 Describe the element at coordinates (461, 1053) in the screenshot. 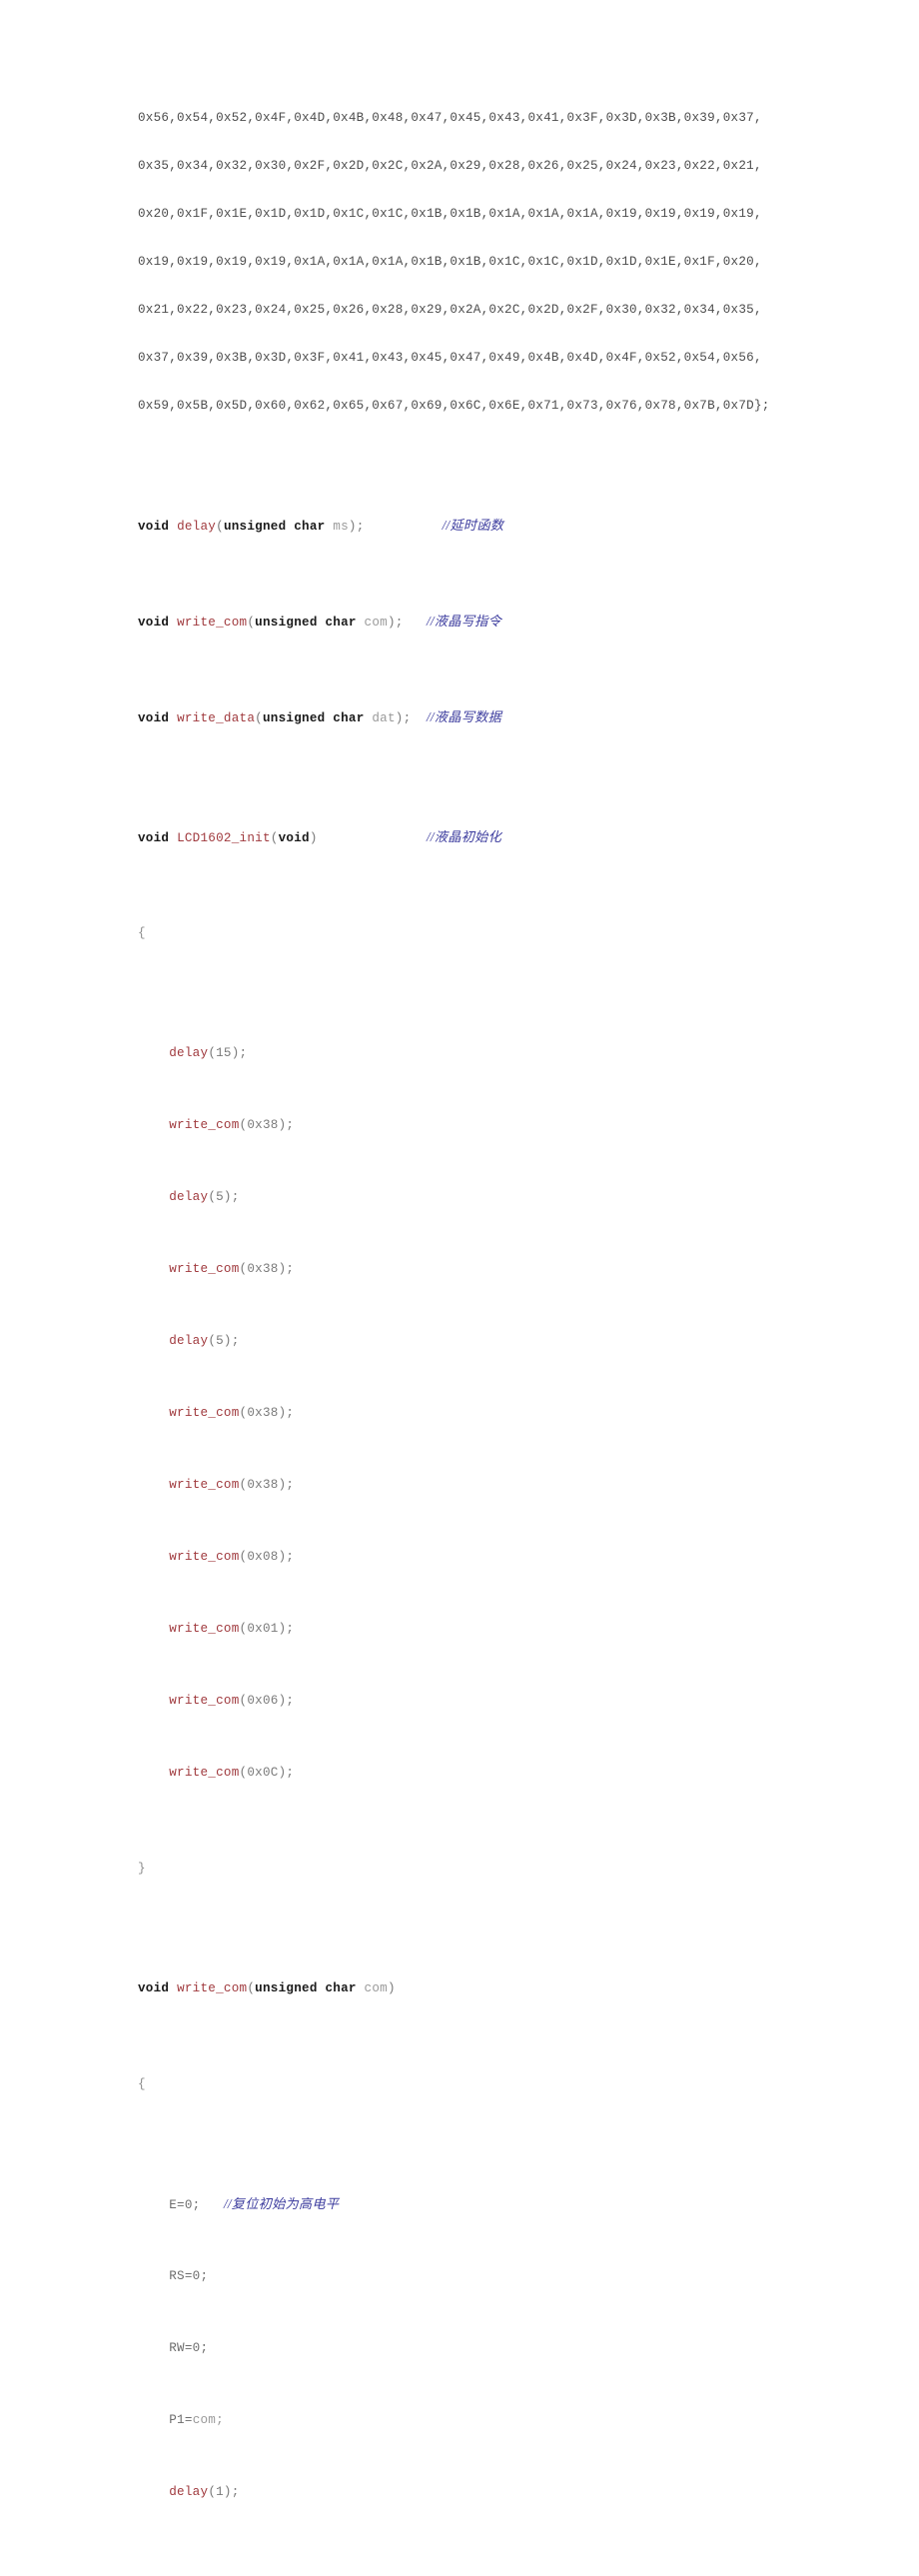

I see `code-line-statement: delay(15);` at that location.